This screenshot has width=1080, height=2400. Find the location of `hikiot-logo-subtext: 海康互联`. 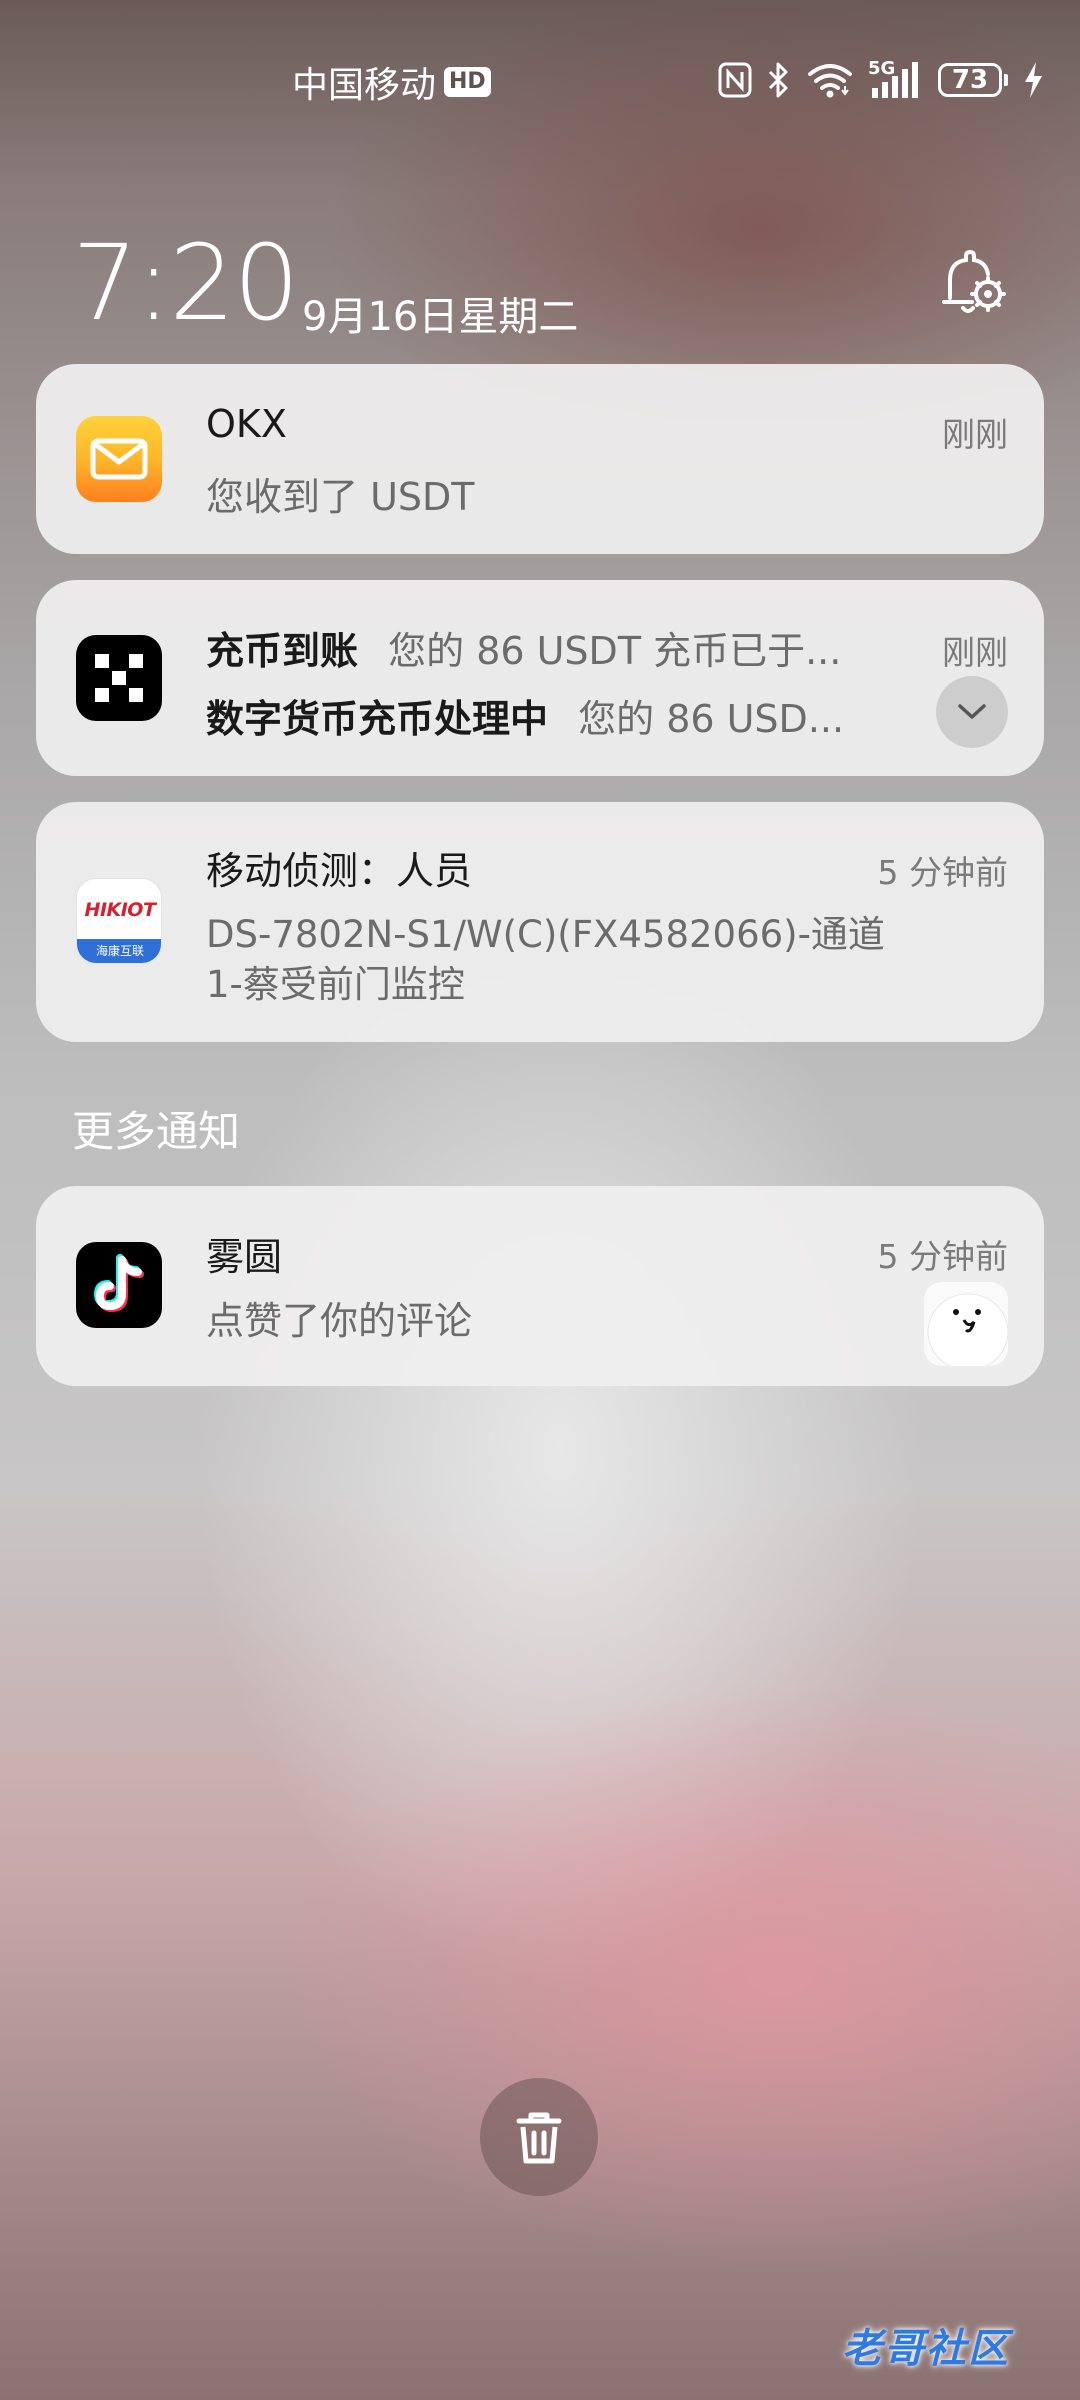

hikiot-logo-subtext: 海康互联 is located at coordinates (119, 951).